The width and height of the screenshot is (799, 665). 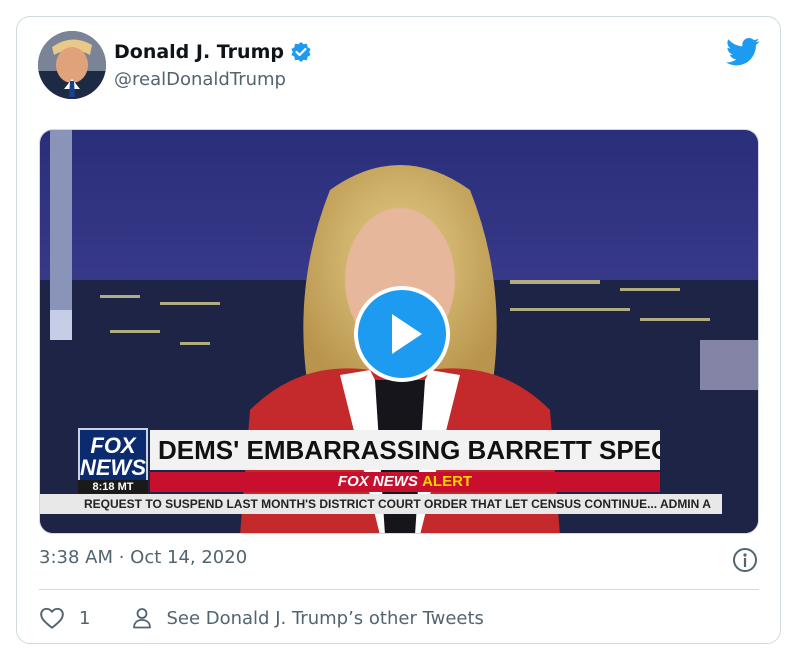 What do you see at coordinates (142, 618) in the screenshot?
I see `person-icon` at bounding box center [142, 618].